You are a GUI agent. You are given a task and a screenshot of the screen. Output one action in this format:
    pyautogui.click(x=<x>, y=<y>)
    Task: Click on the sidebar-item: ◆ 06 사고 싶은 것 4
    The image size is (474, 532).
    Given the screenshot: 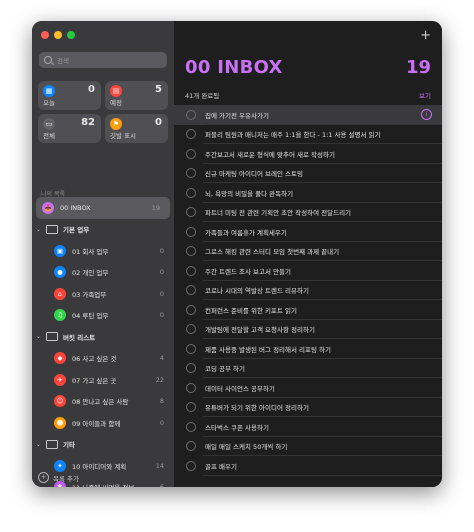 What is the action you would take?
    pyautogui.click(x=103, y=359)
    